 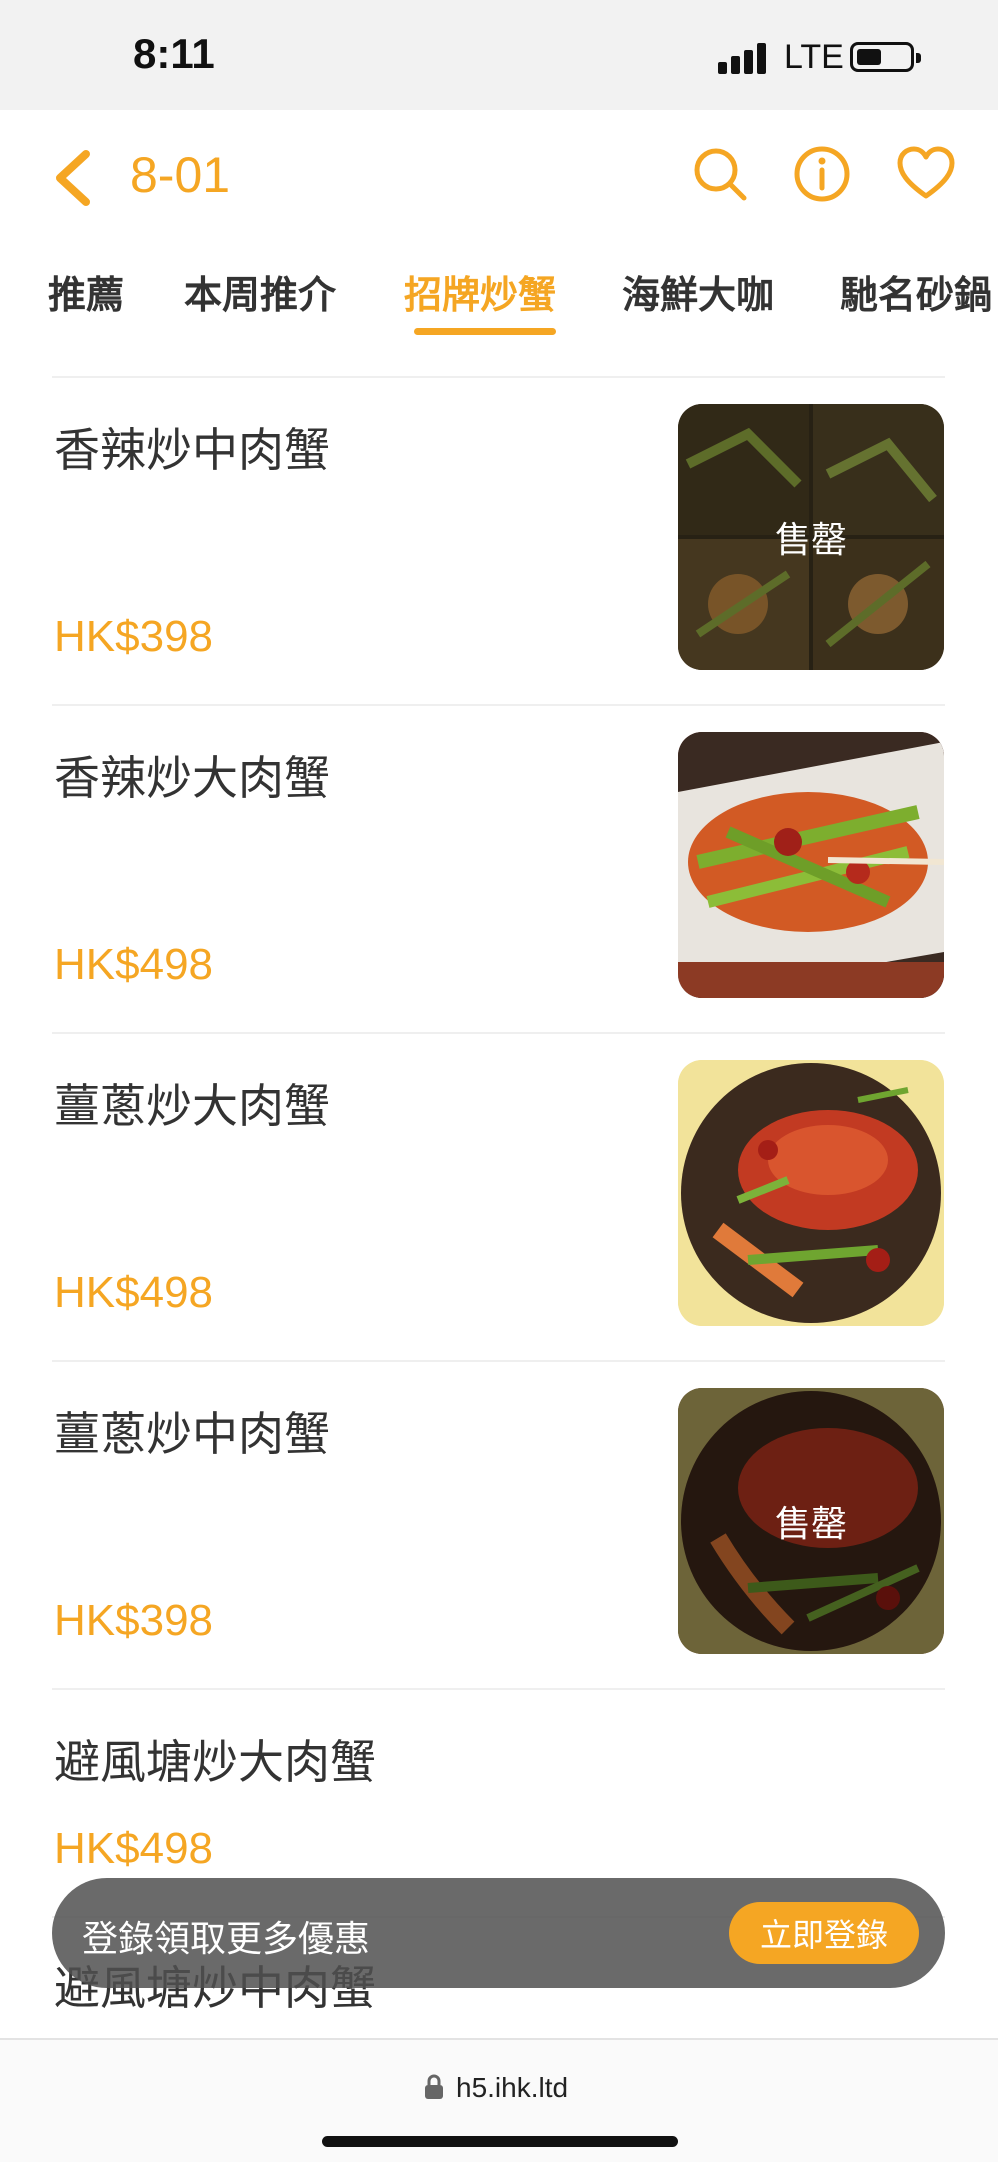 What do you see at coordinates (260, 291) in the screenshot?
I see `tab-weekly: 本周推介` at bounding box center [260, 291].